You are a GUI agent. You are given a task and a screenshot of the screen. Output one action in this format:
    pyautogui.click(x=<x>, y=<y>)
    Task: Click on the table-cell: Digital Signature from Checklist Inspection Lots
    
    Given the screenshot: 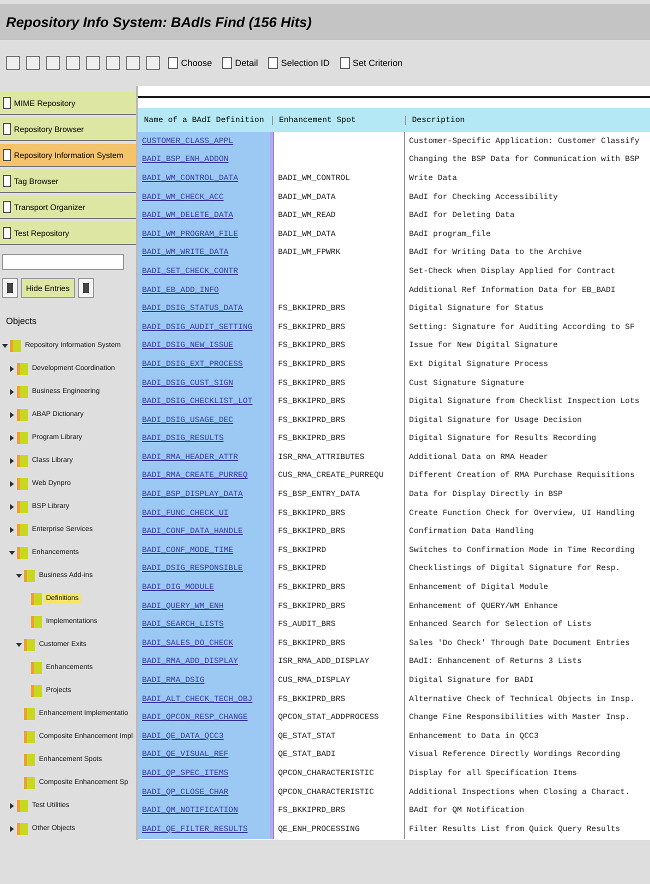 What is the action you would take?
    pyautogui.click(x=524, y=401)
    